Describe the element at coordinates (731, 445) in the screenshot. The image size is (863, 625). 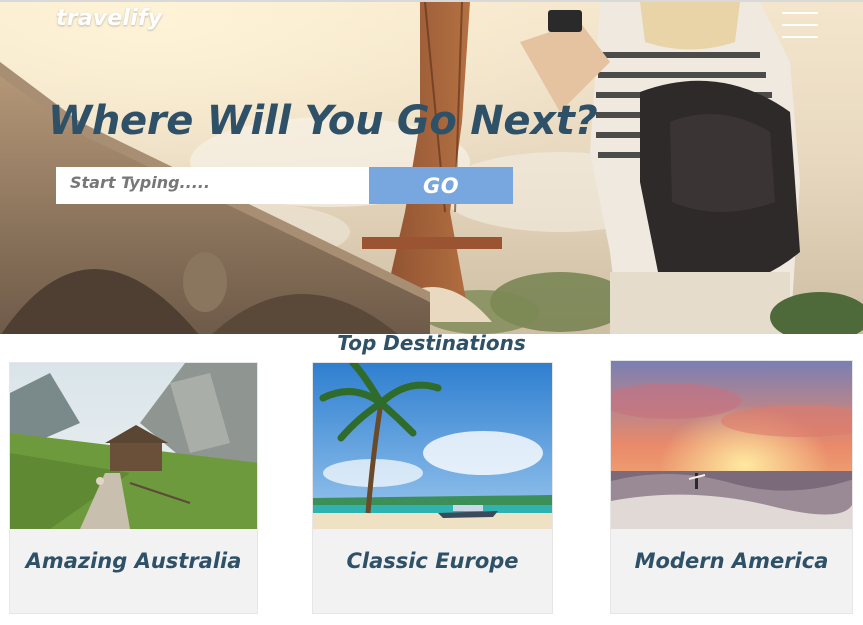
I see `destination-image-sunset-surf` at that location.